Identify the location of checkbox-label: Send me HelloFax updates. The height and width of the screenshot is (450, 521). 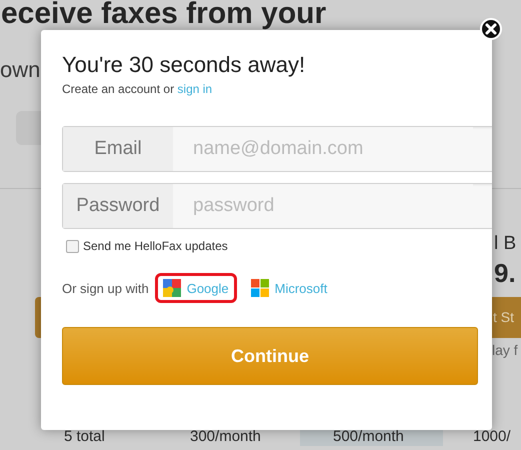
(155, 246).